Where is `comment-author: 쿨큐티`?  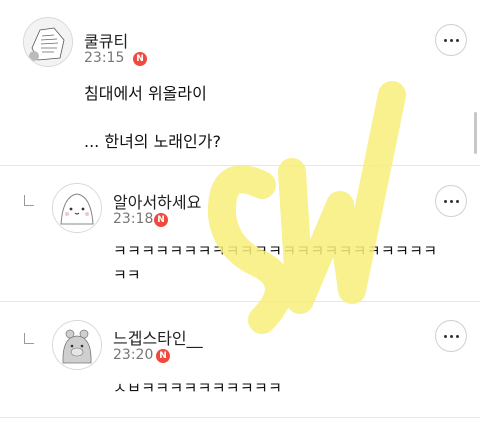 comment-author: 쿨큐티 is located at coordinates (106, 40).